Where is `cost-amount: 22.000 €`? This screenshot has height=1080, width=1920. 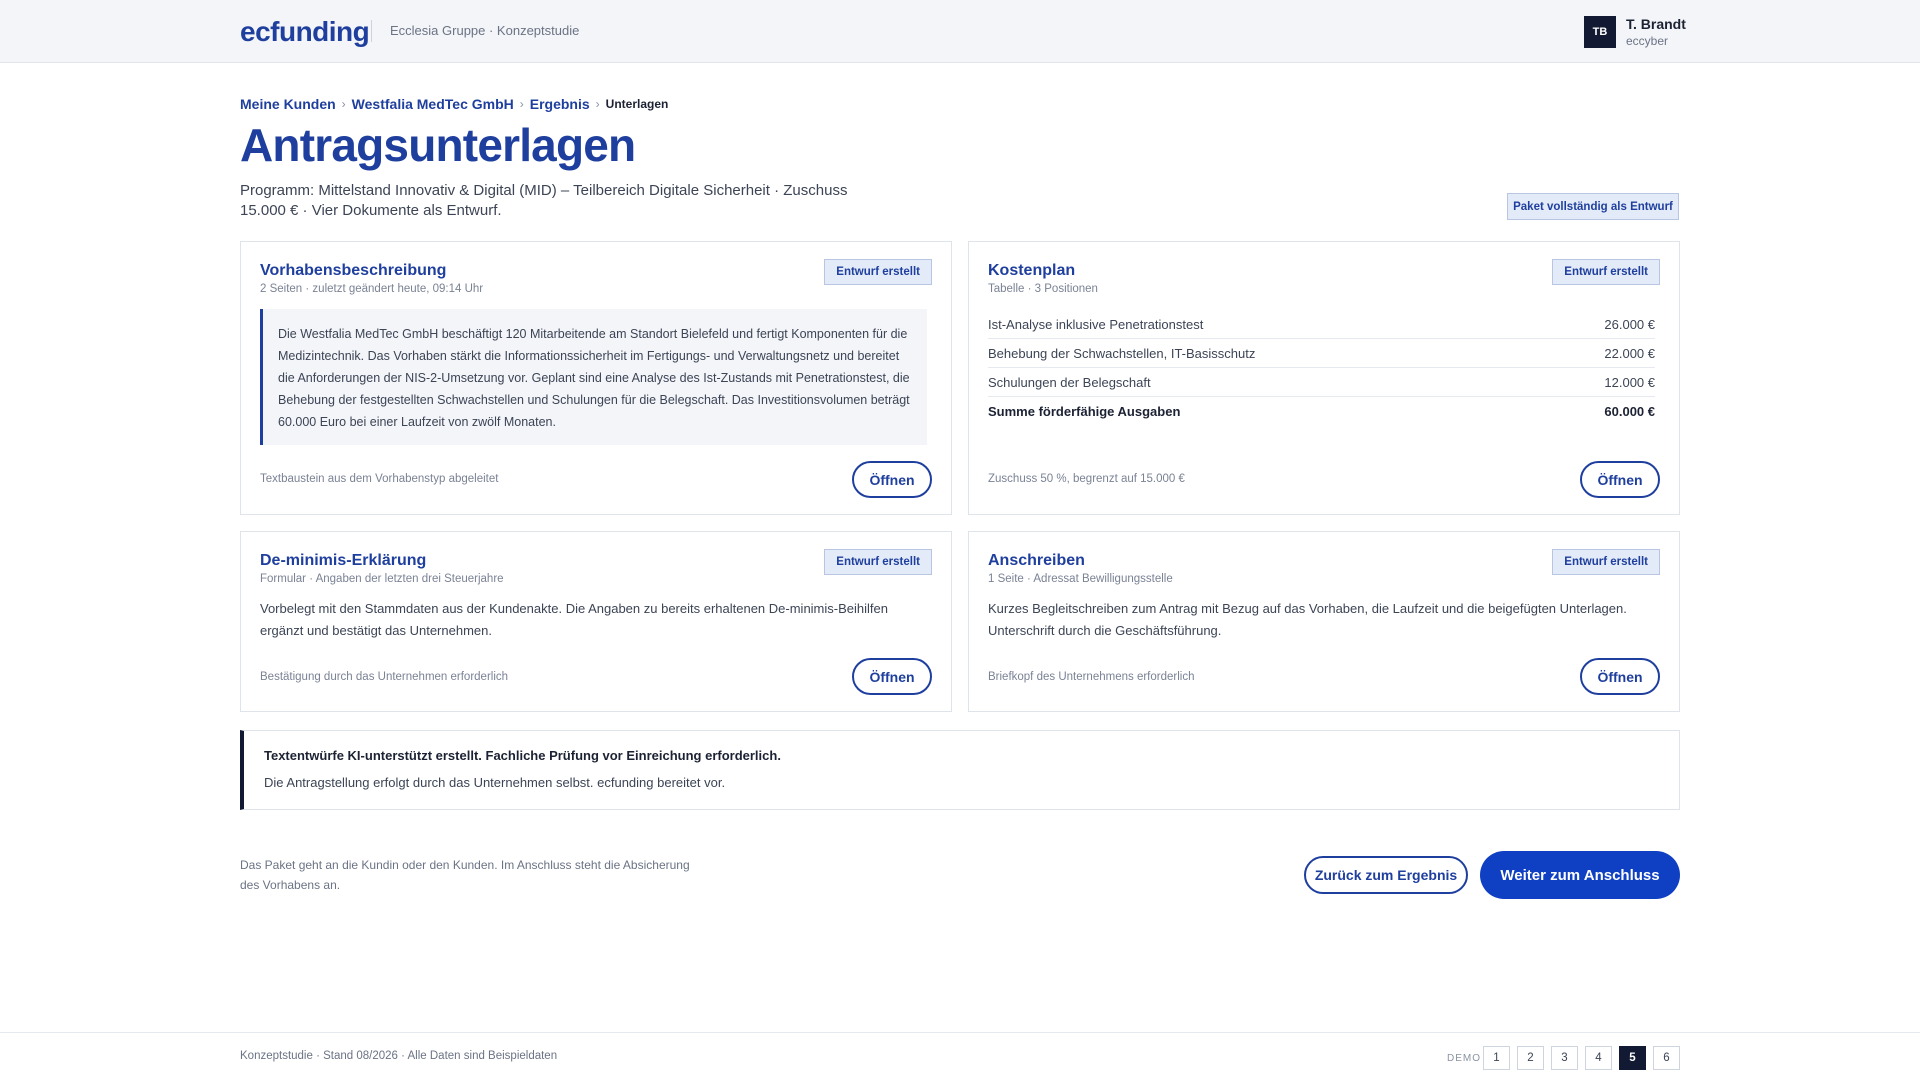
cost-amount: 22.000 € is located at coordinates (1629, 353).